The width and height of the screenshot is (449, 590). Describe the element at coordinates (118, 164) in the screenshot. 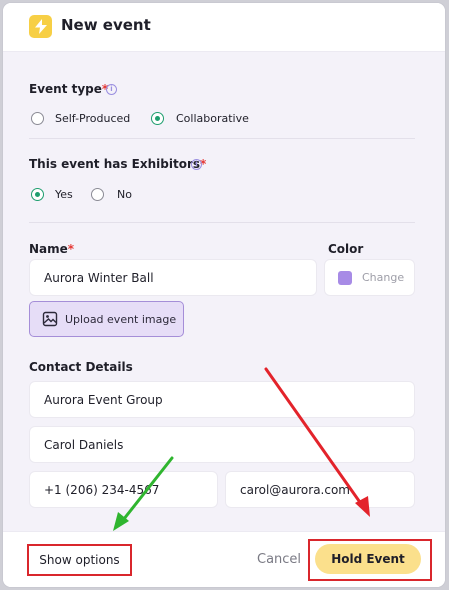

I see `exhibitors-label: This event has Exhibitors*` at that location.